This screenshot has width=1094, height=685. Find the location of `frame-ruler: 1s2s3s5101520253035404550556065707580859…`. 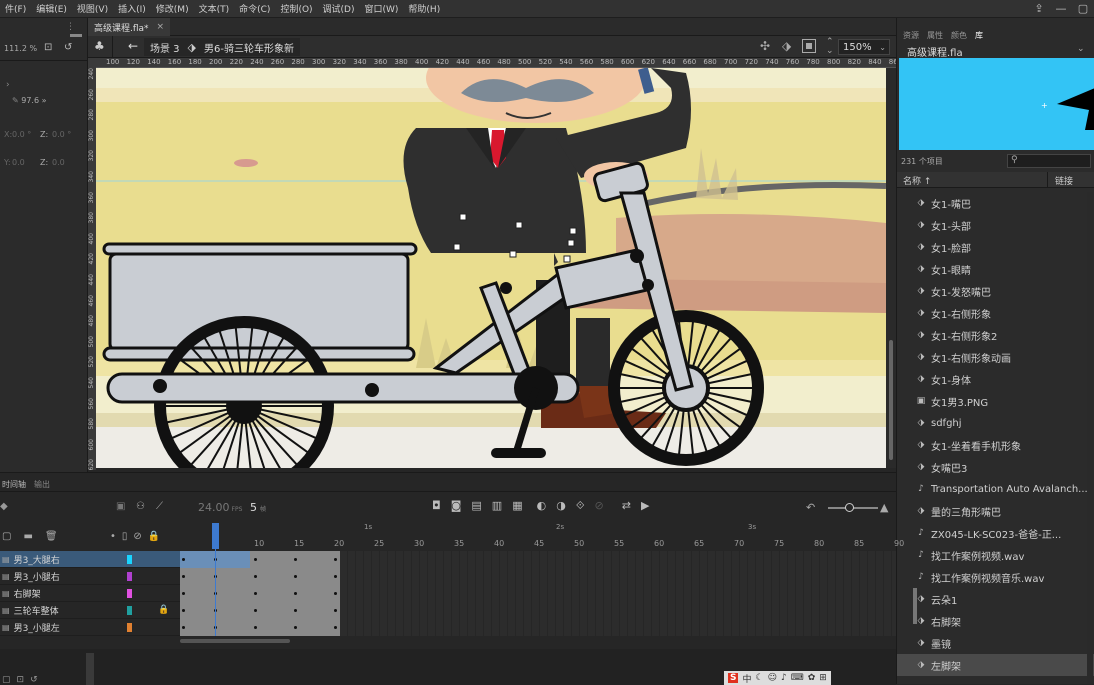

frame-ruler: 1s2s3s5101520253035404550556065707580859… is located at coordinates (542, 537).